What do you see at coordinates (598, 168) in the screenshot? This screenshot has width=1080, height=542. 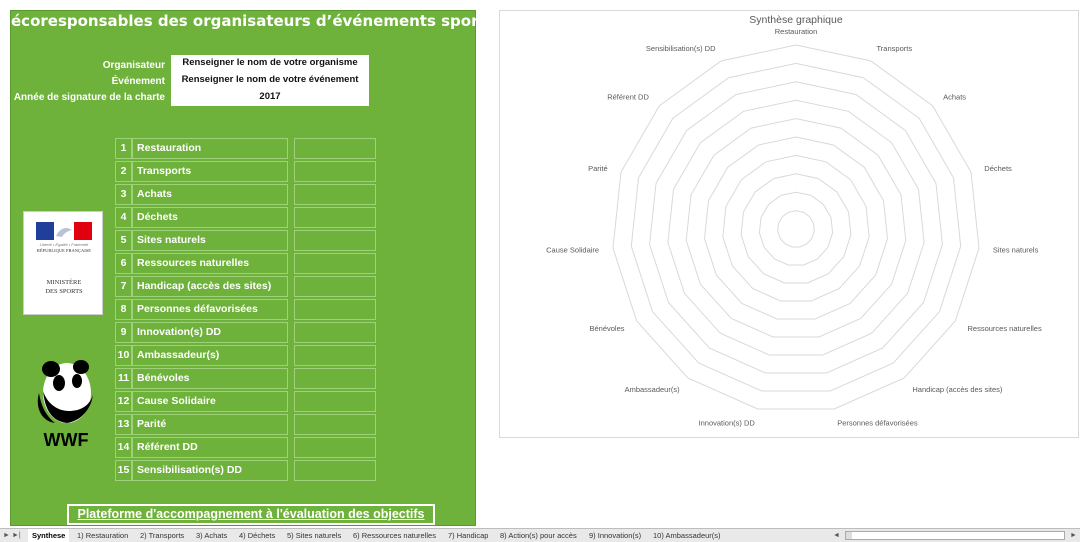 I see `radar-axis-label: Parité` at bounding box center [598, 168].